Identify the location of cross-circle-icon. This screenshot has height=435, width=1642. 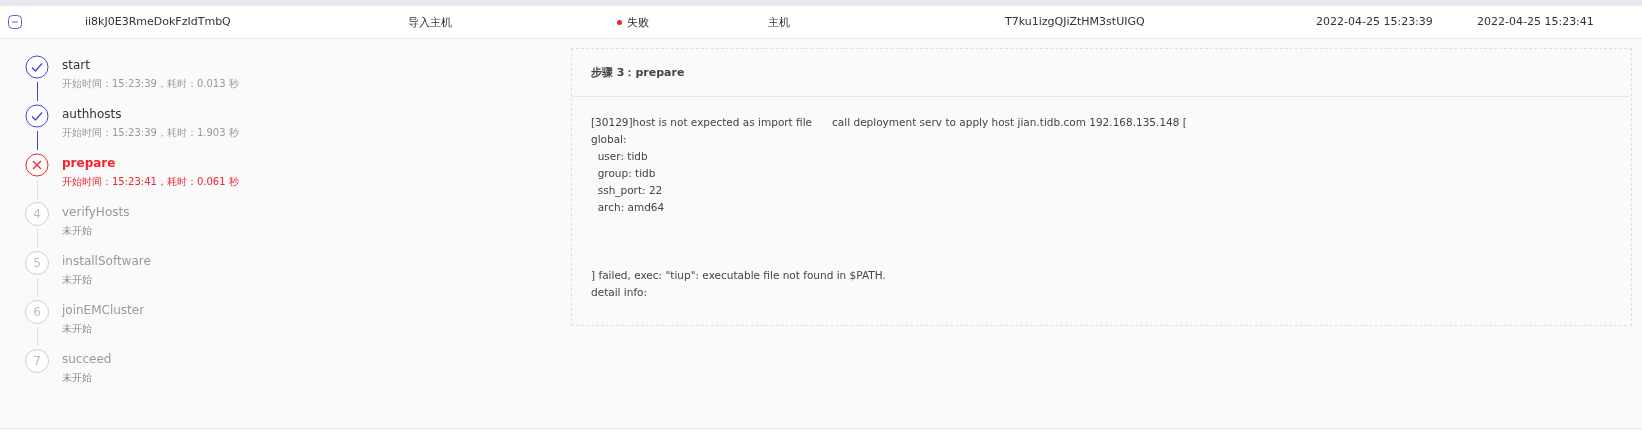
(37, 165).